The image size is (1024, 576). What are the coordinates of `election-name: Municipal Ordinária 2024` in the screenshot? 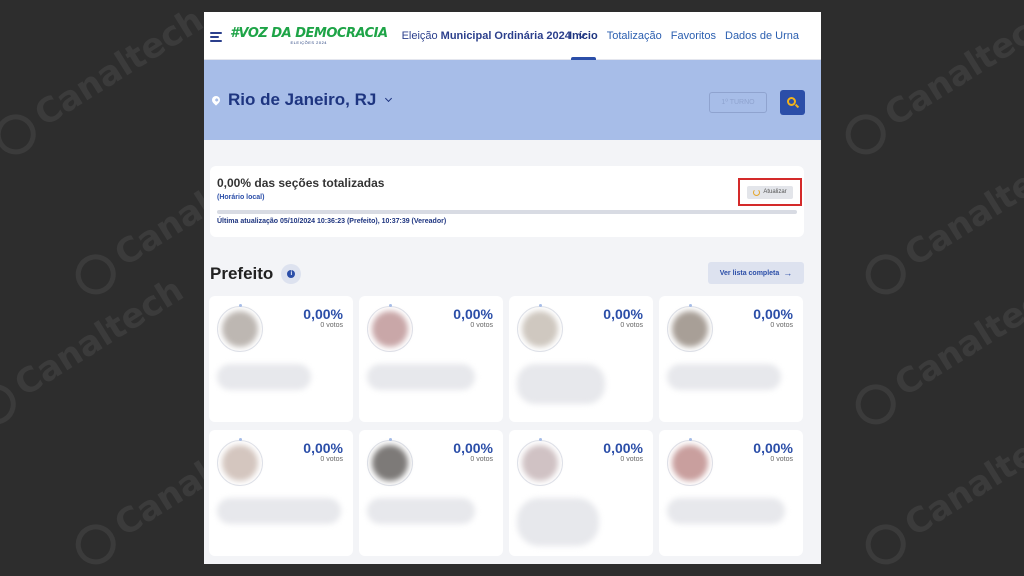 It's located at (505, 35).